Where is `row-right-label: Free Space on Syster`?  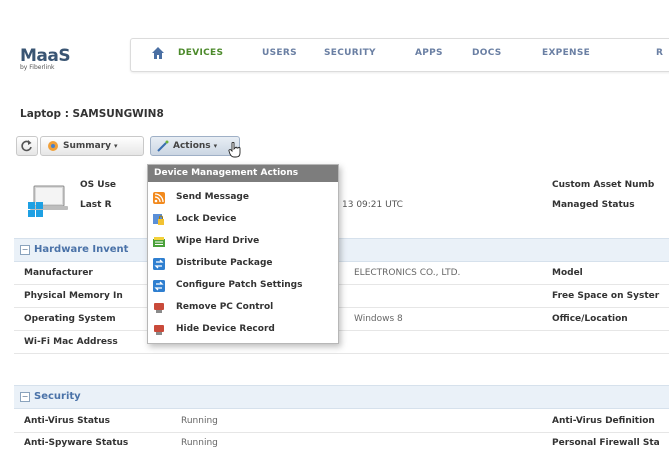 row-right-label: Free Space on Syster is located at coordinates (606, 296).